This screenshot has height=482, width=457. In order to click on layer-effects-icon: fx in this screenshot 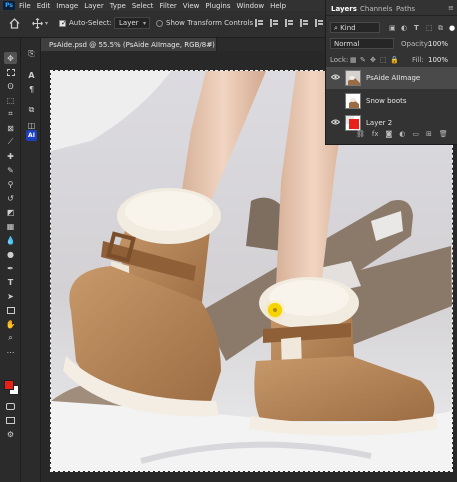, I will do `click(375, 135)`.